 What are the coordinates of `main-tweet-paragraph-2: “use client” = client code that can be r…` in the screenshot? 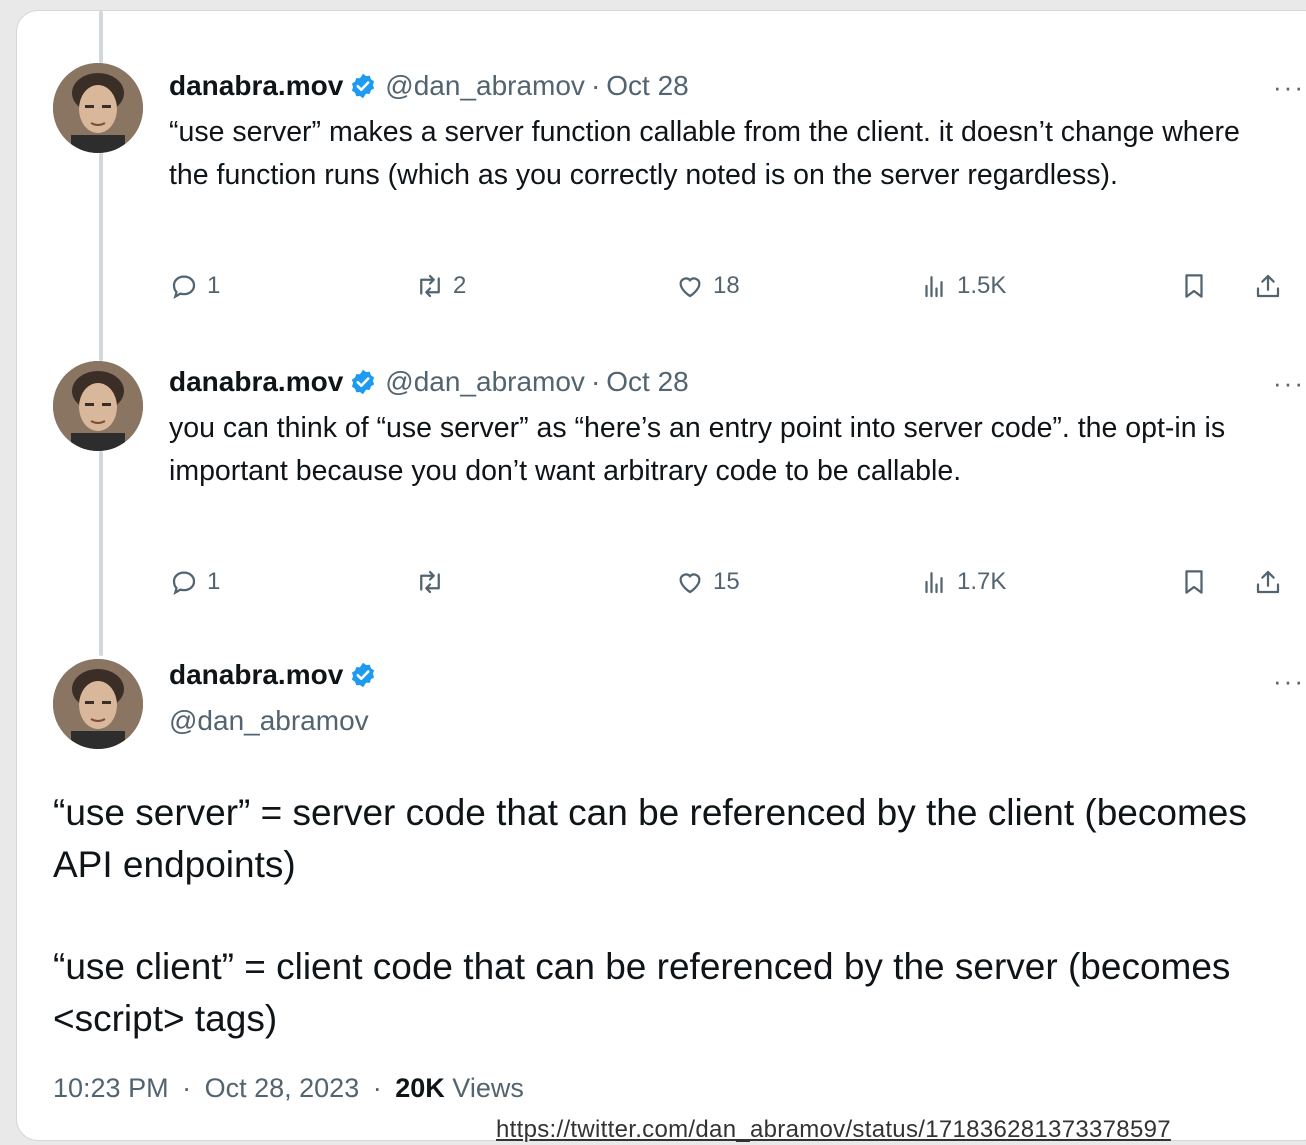 It's located at (642, 992).